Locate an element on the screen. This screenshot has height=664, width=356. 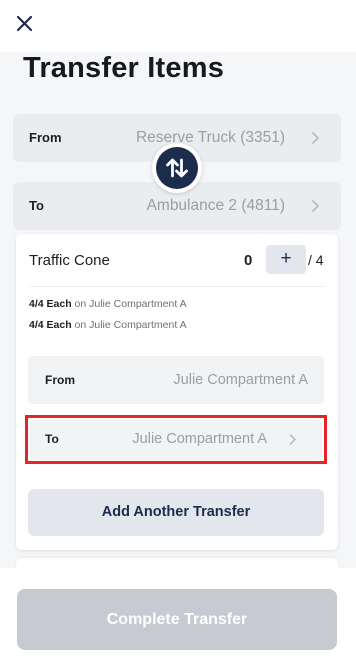
swap-vertical-icon is located at coordinates (177, 168).